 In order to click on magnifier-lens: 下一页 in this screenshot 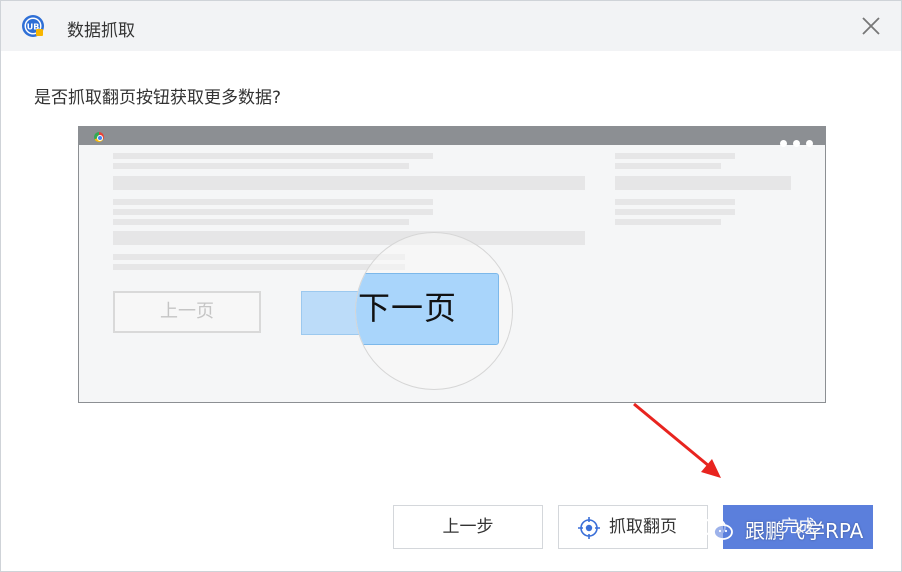, I will do `click(434, 311)`.